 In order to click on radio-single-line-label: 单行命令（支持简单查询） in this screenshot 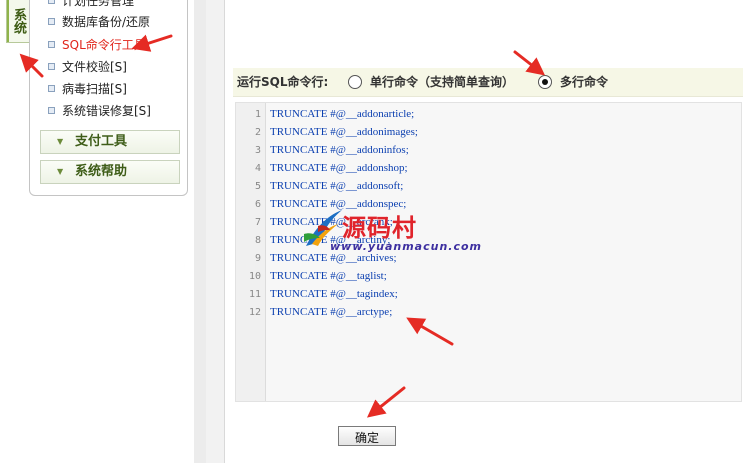, I will do `click(442, 82)`.